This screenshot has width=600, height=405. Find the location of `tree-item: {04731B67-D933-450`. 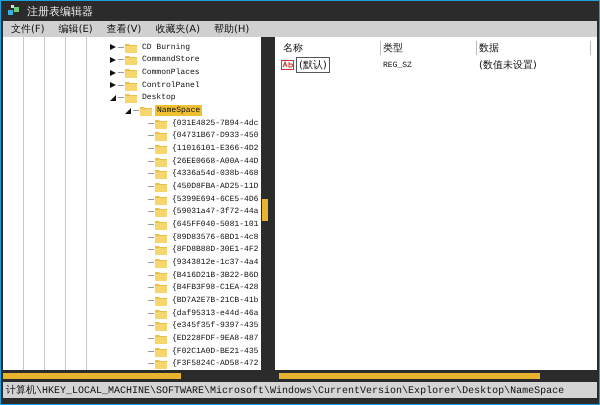

tree-item: {04731B67-D933-450 is located at coordinates (215, 136).